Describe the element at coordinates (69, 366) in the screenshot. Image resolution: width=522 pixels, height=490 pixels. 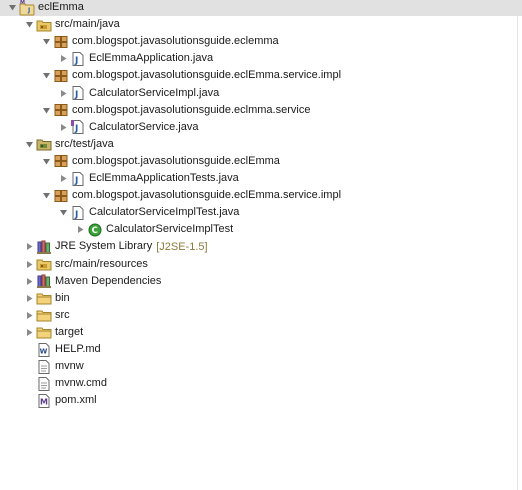
I see `tree-row-label: mvnw` at that location.